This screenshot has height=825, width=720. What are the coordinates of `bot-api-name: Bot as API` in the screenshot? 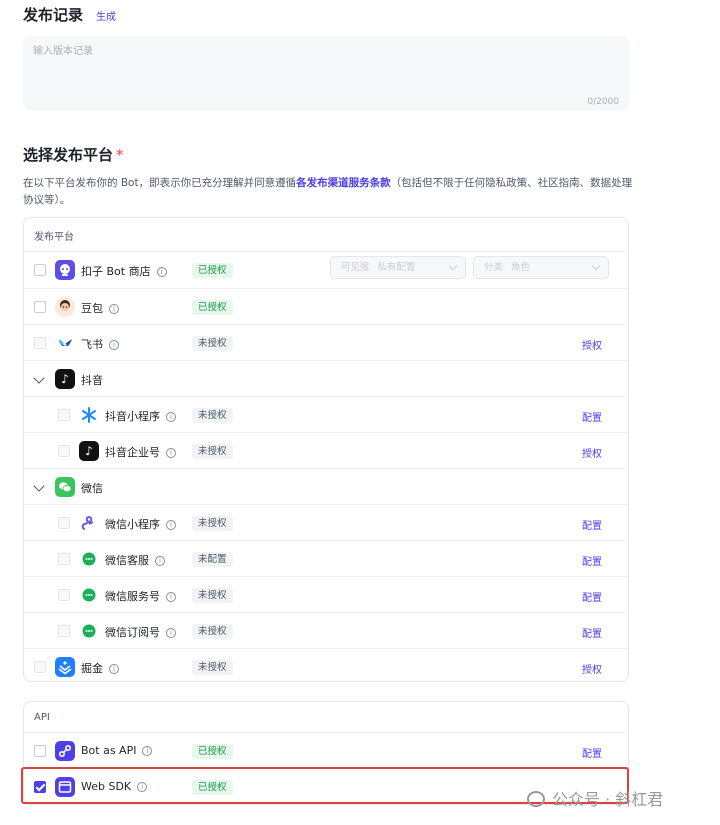 It's located at (109, 750).